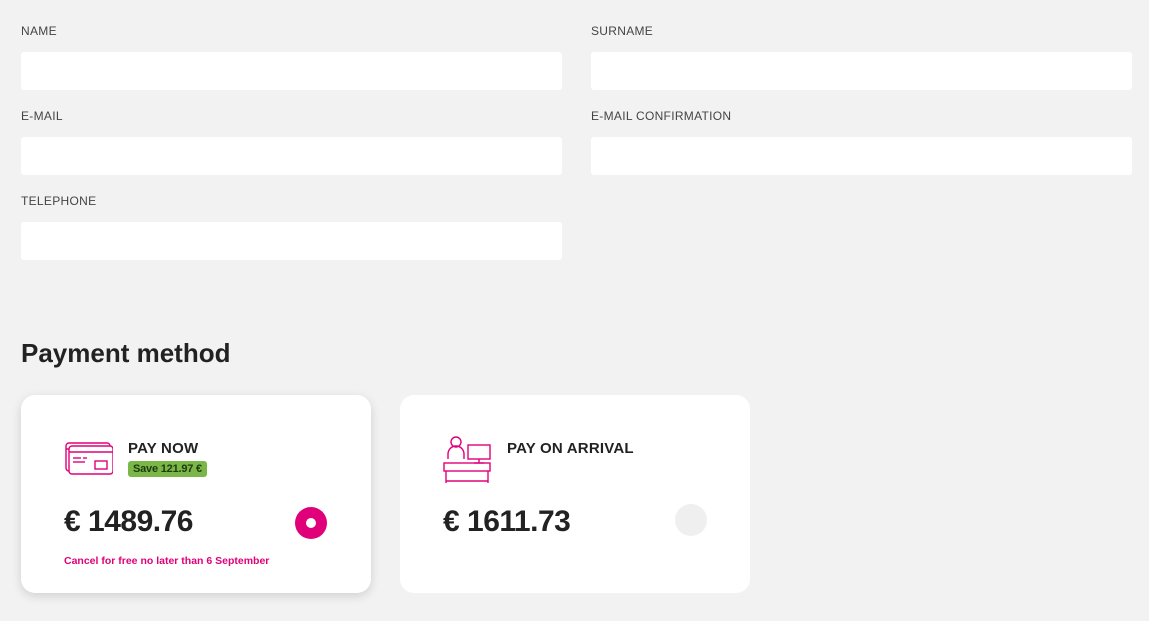 Image resolution: width=1149 pixels, height=621 pixels. Describe the element at coordinates (575, 494) in the screenshot. I see `pay-on-arrival-option: PAY ON ARRIVAL € 1611.73` at that location.